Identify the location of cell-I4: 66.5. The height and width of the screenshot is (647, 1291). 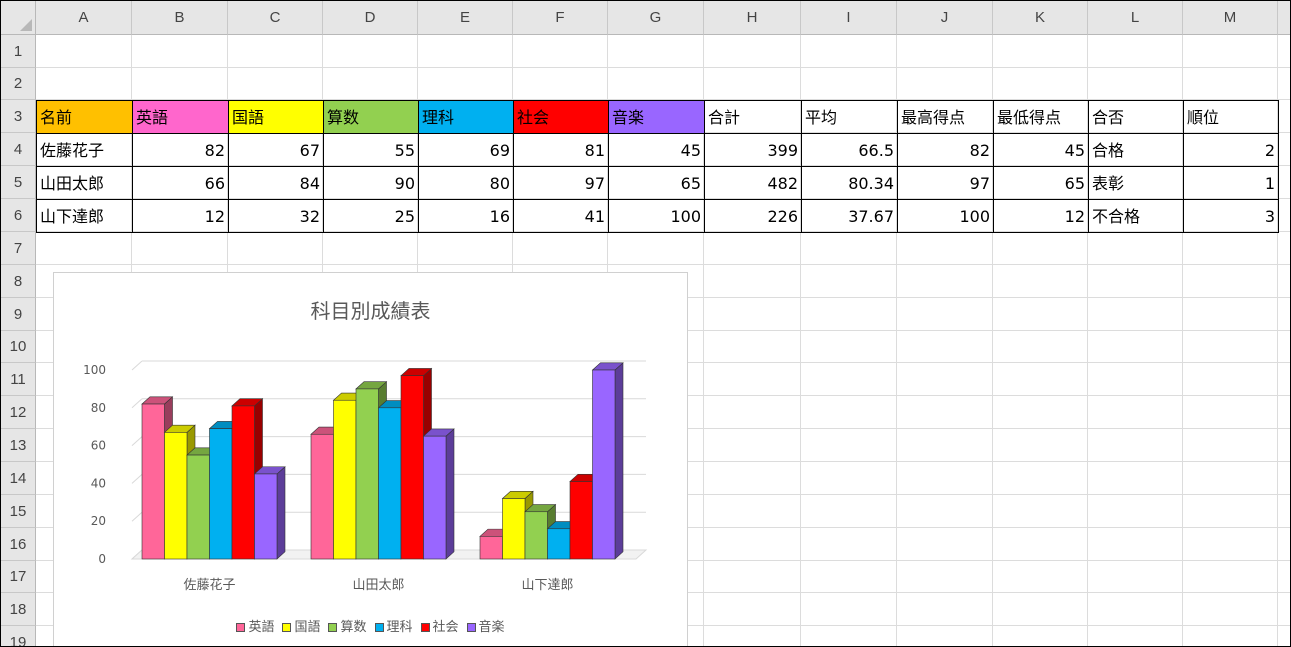
(849, 150).